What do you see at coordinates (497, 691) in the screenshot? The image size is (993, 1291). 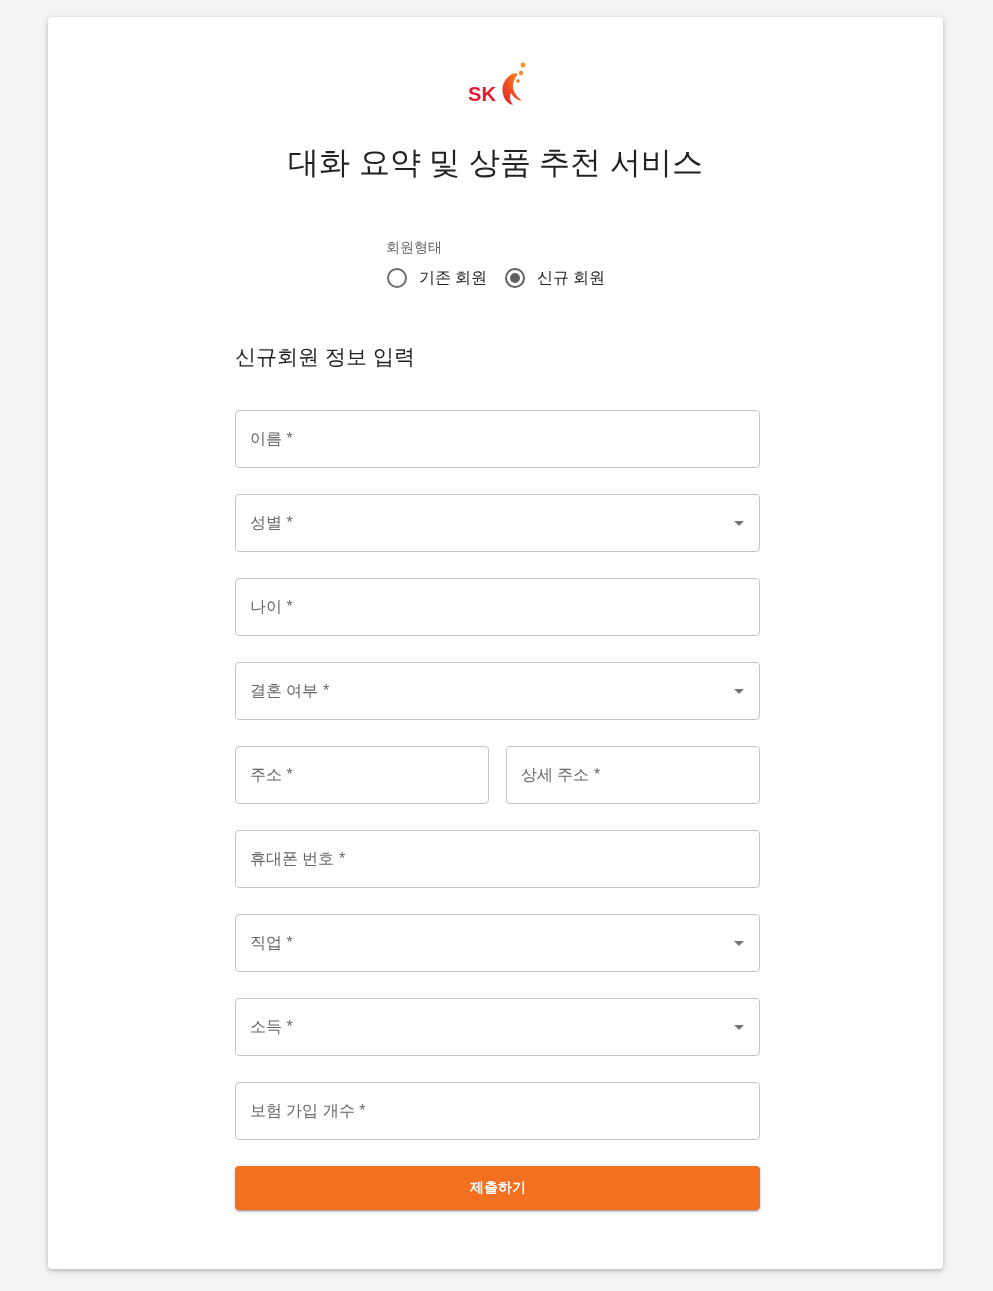 I see `select-field: 결혼 여부 *` at bounding box center [497, 691].